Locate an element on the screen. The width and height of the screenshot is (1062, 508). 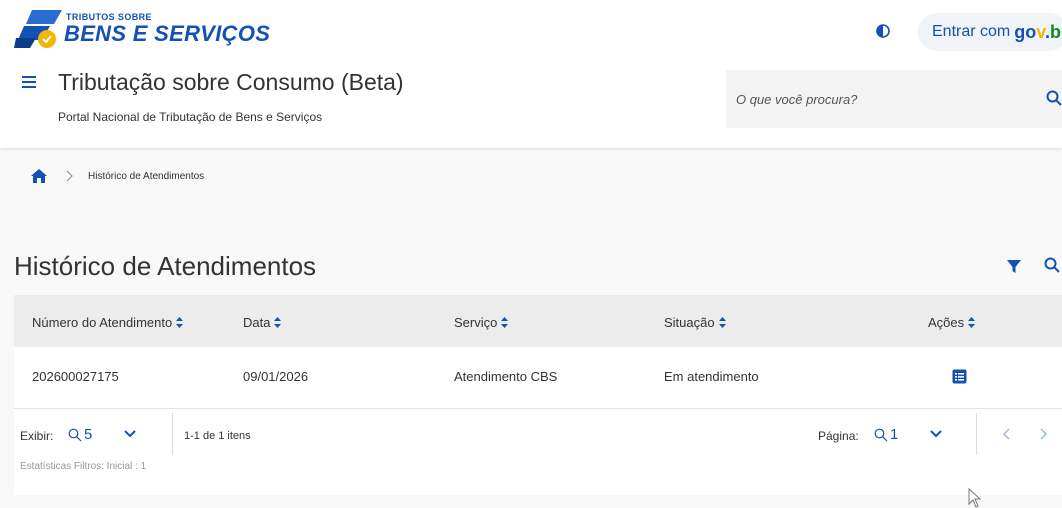
hamburger-menu-icon is located at coordinates (29, 83).